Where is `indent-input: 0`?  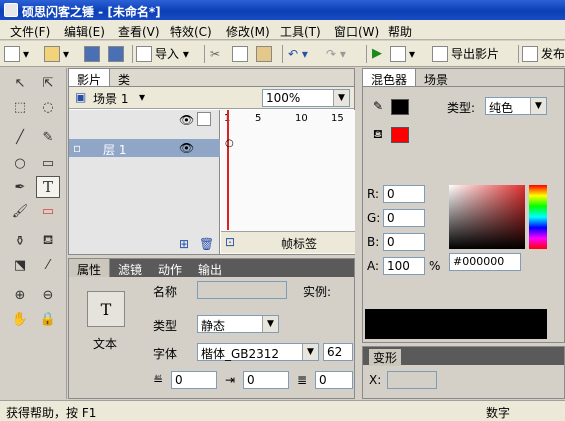 indent-input: 0 is located at coordinates (266, 380).